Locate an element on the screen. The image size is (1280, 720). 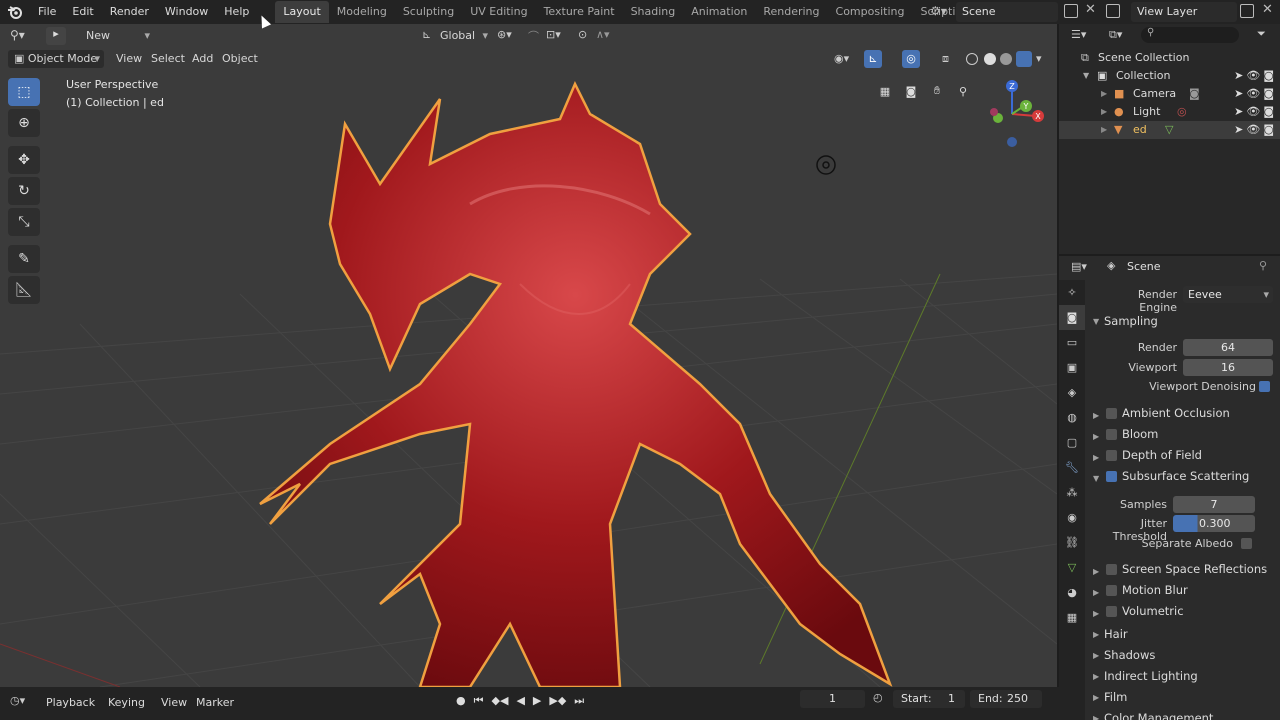
view-layer-field: View Layer is located at coordinates (1184, 12).